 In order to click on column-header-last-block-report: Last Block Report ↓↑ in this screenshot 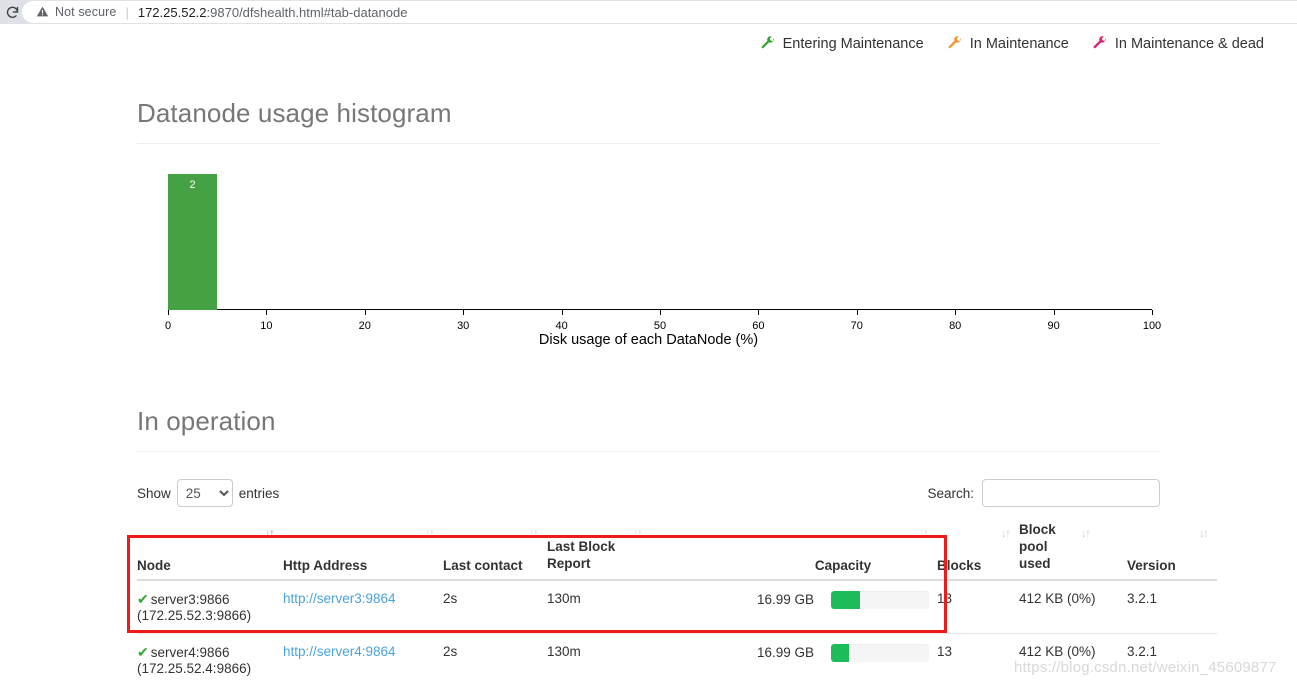, I will do `click(652, 551)`.